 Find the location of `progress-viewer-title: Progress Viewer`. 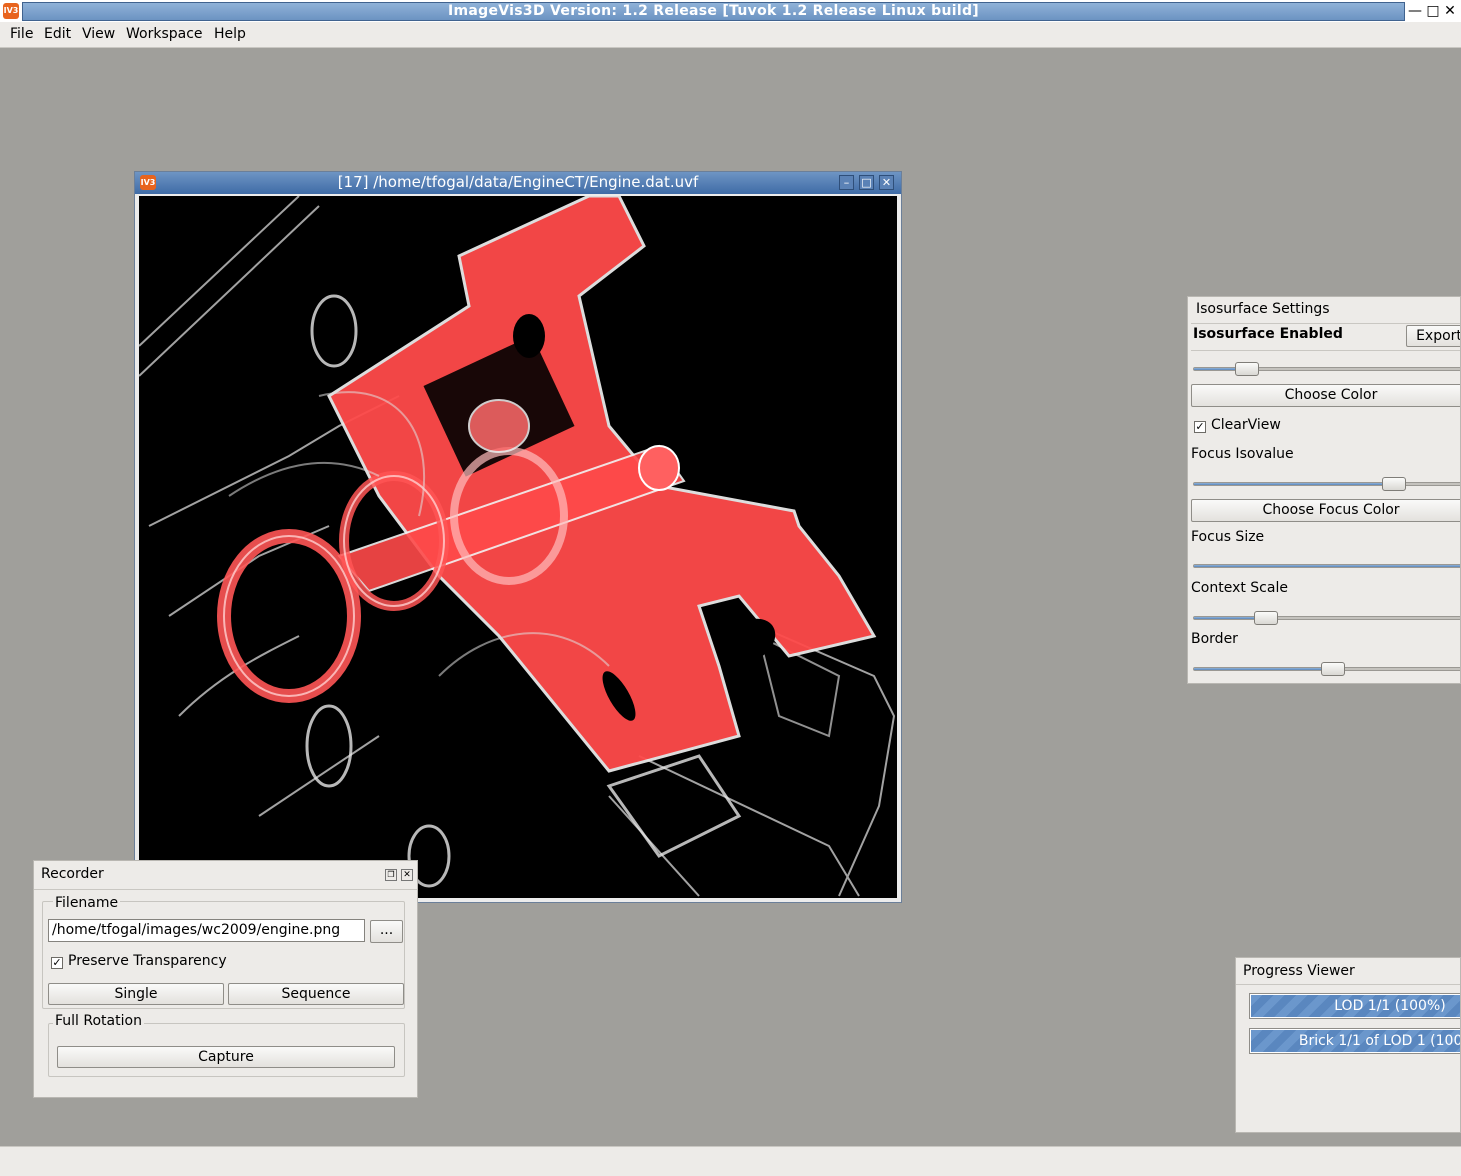

progress-viewer-title: Progress Viewer is located at coordinates (1299, 971).